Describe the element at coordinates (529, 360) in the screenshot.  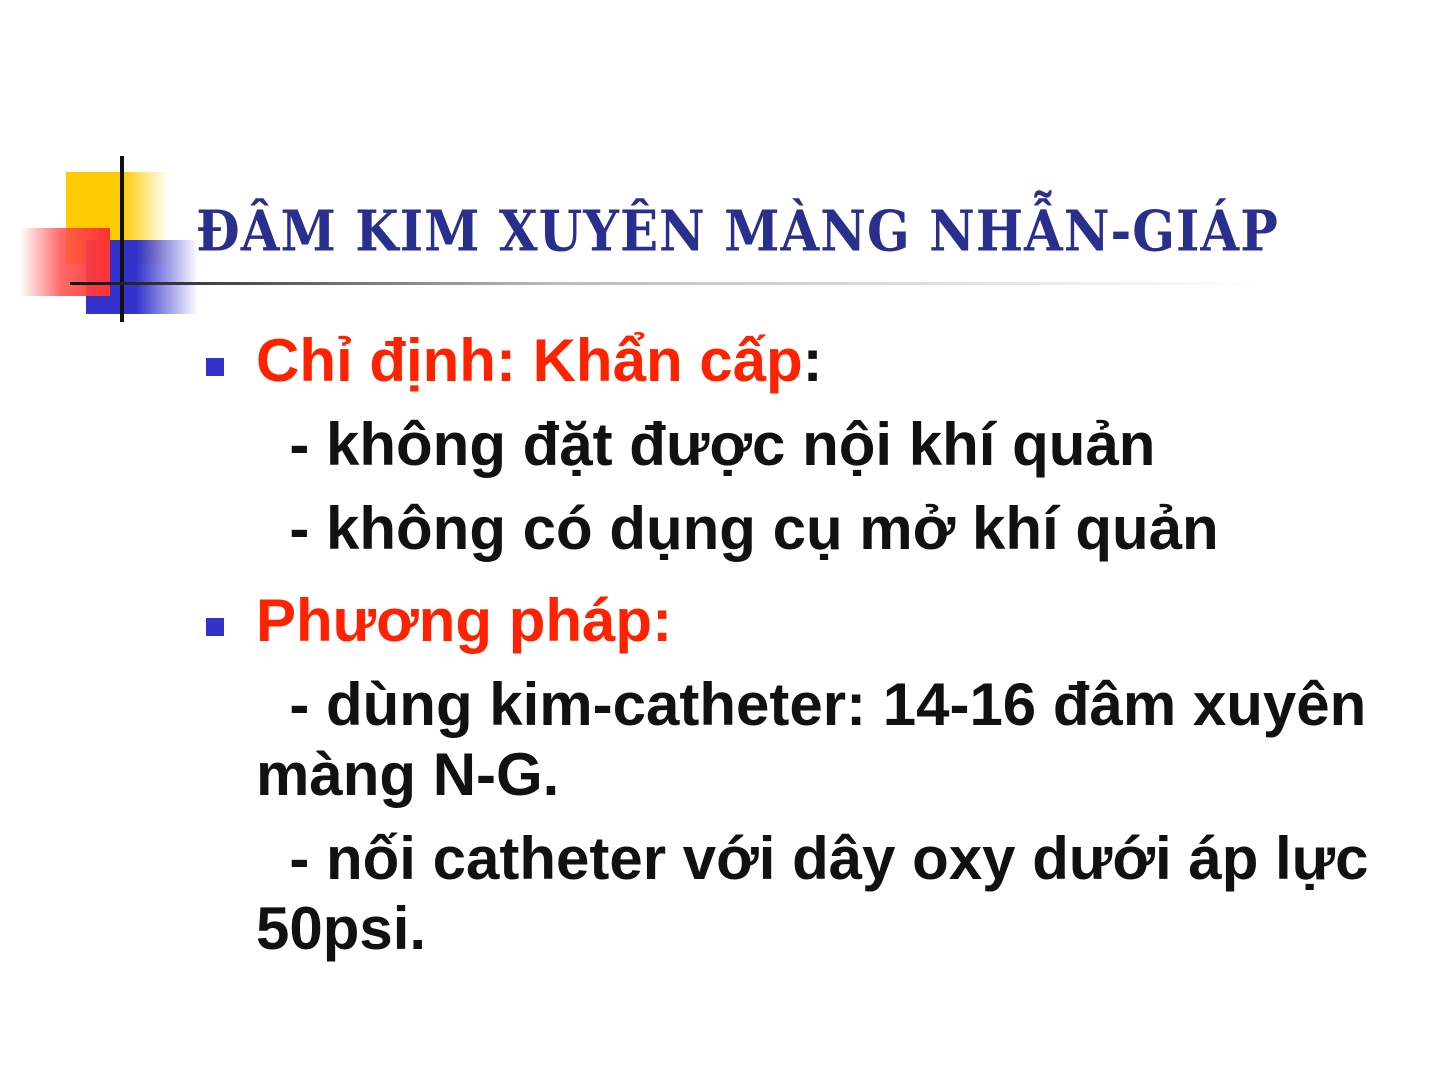
I see `bullet-heading: Chỉ định: Khẩn cấp` at that location.